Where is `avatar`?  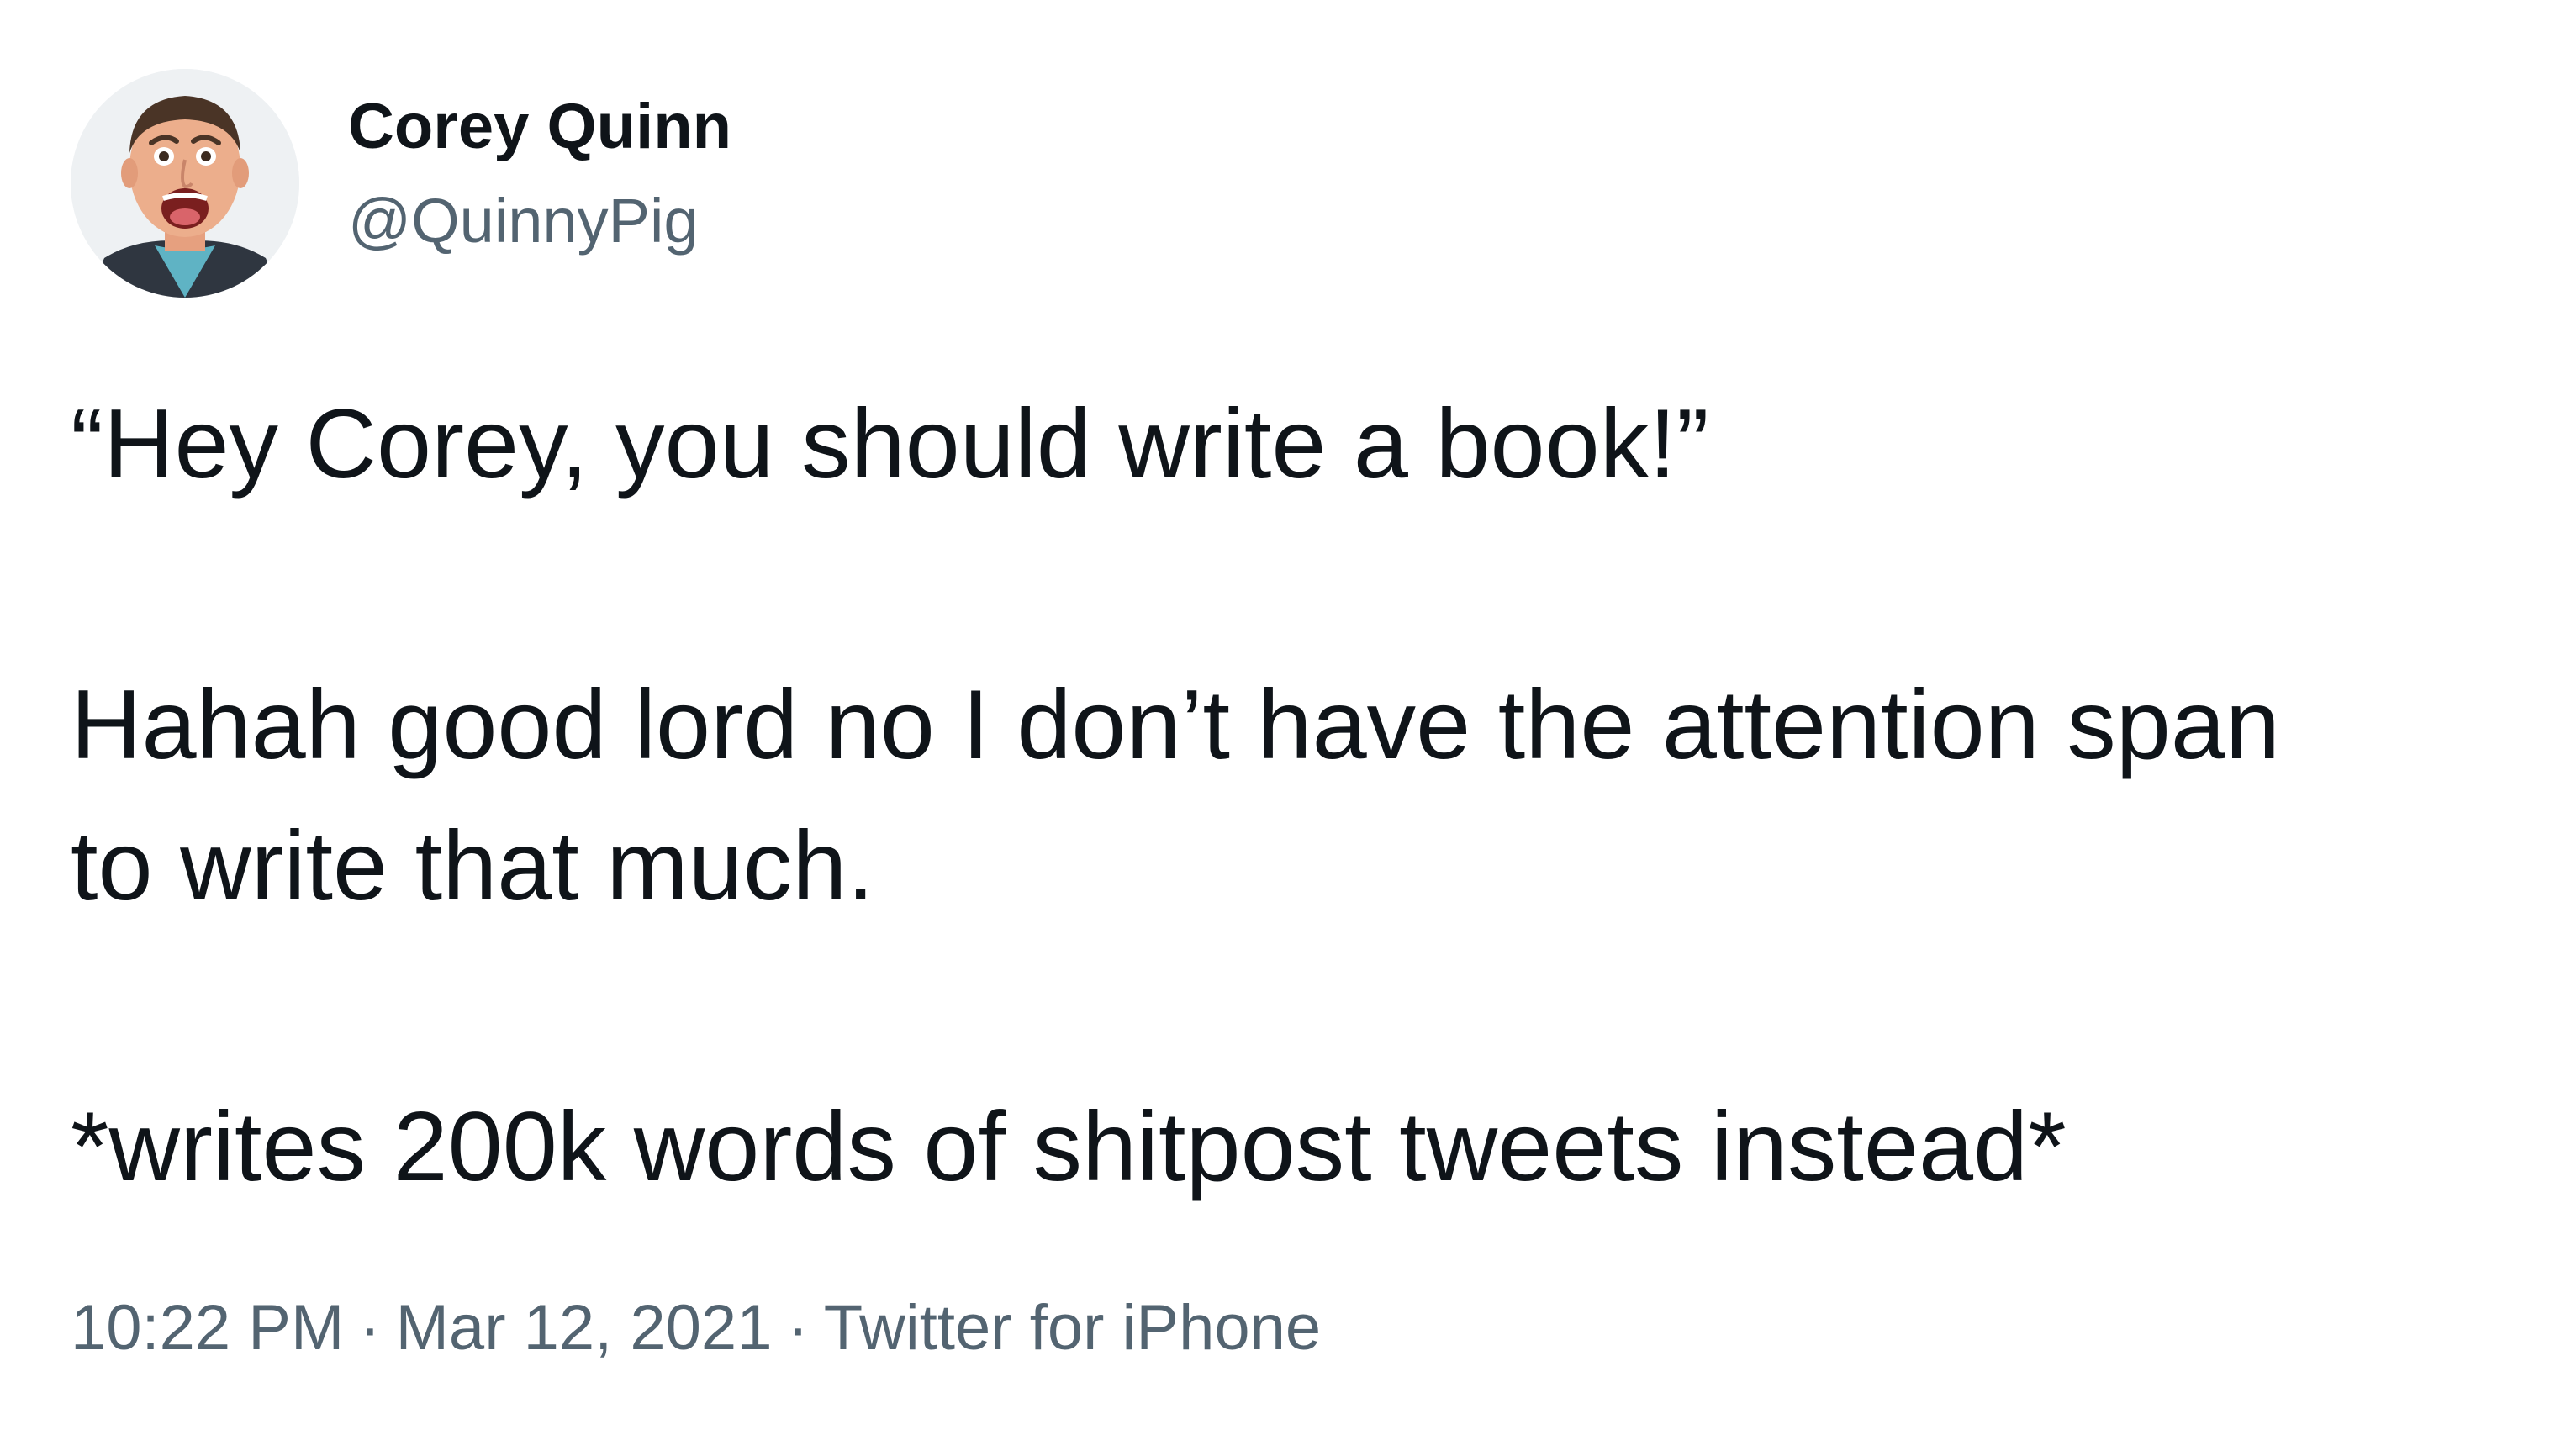 avatar is located at coordinates (185, 184).